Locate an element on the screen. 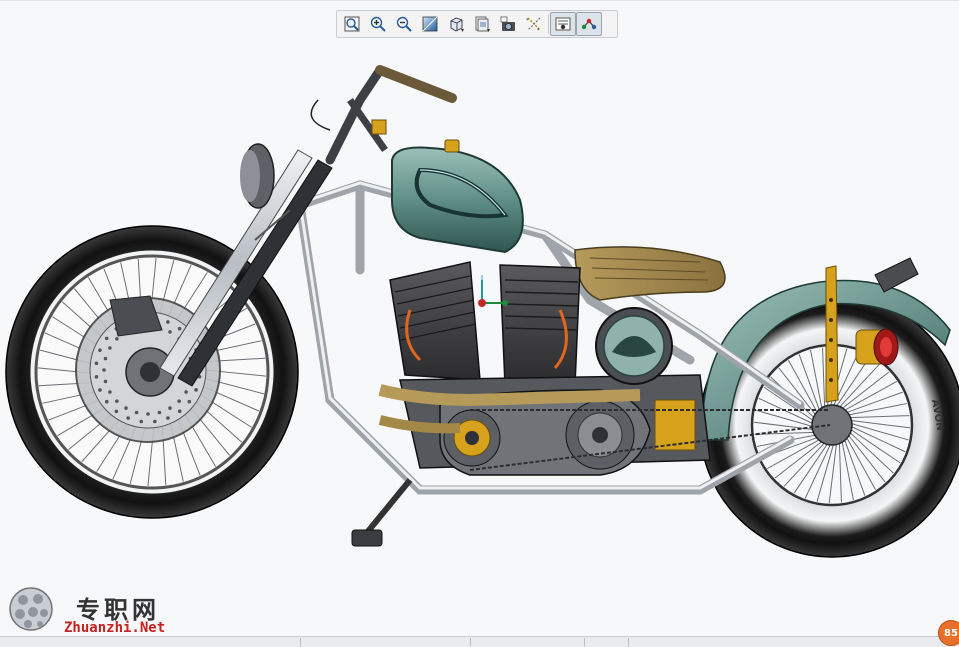 This screenshot has height=647, width=959. camera-button is located at coordinates (508, 24).